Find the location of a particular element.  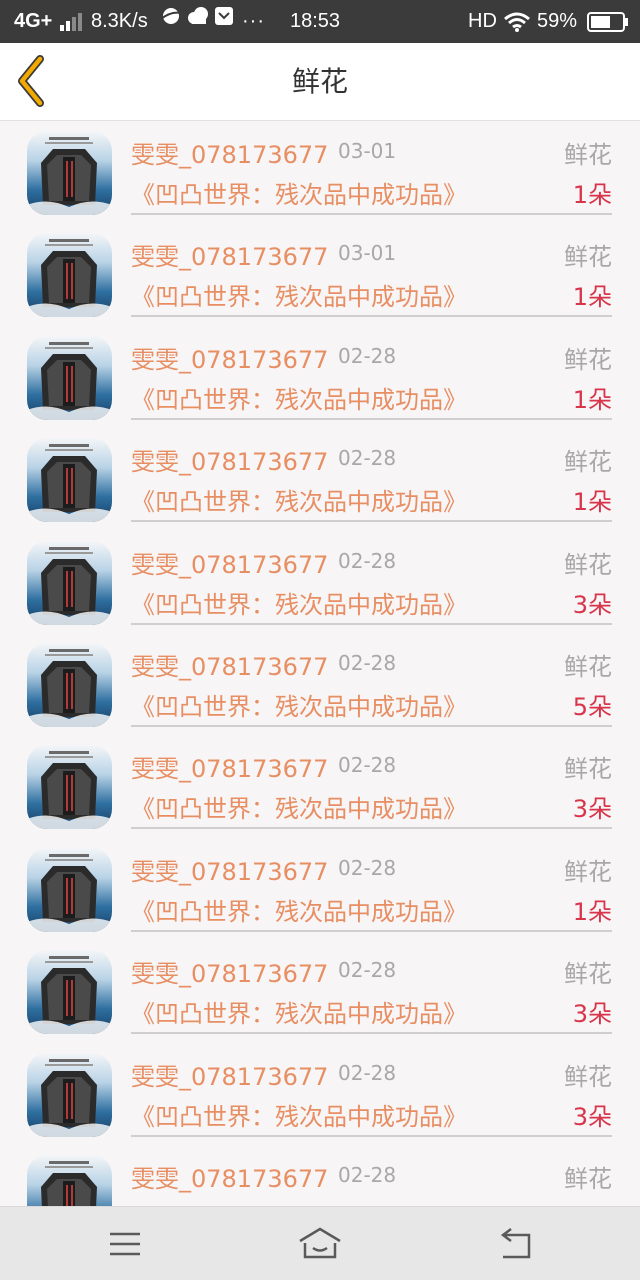

list-item: 雯雯_078173677 02-28 鲜花 《凹凸世界：残次品中成功品》 3朵 is located at coordinates (320, 1094).